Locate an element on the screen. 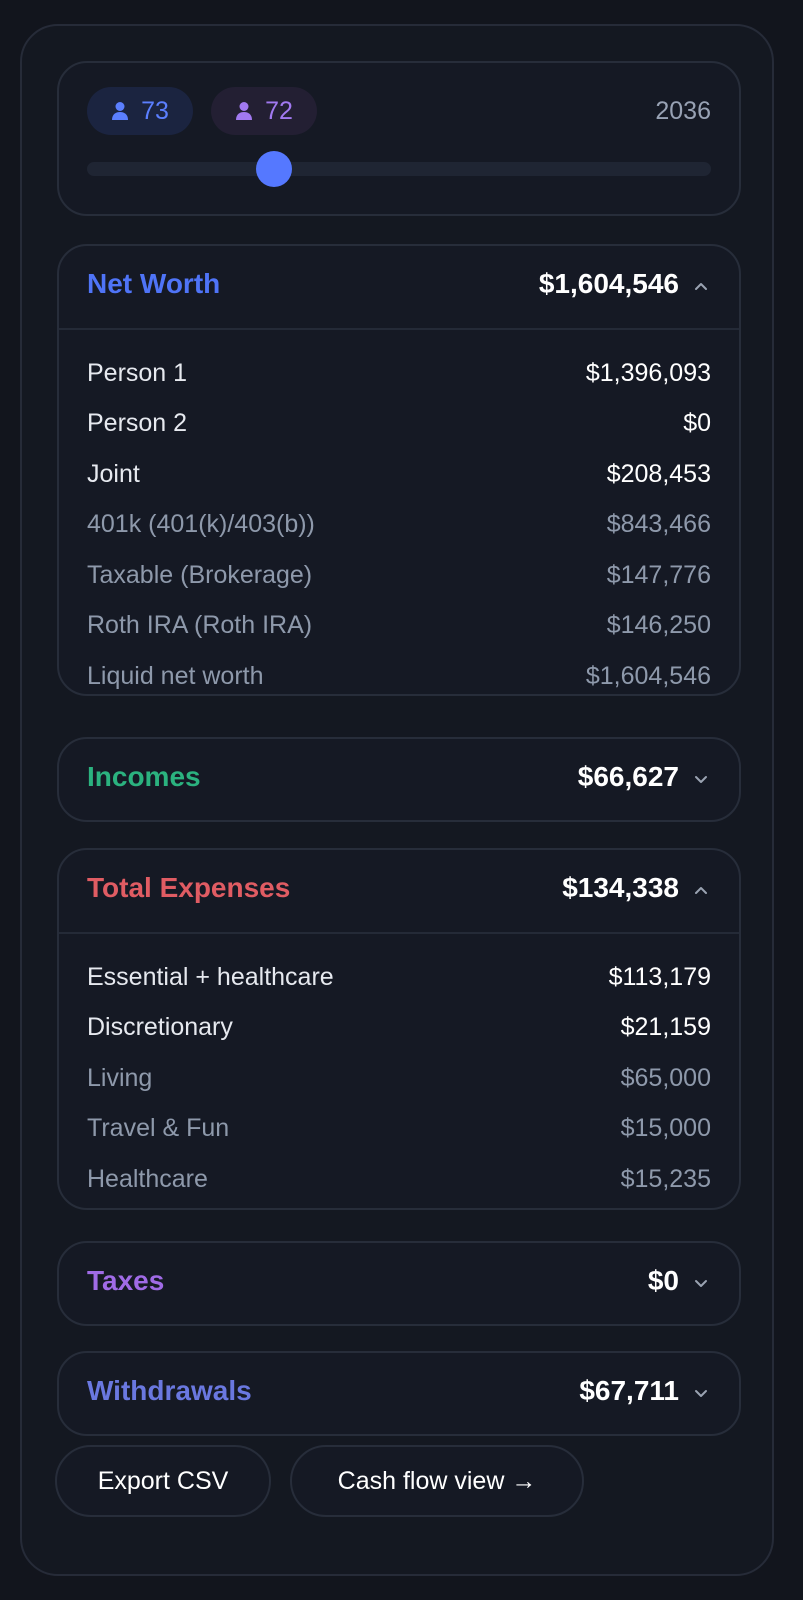 Image resolution: width=803 pixels, height=1600 pixels. row-label: Discretionary is located at coordinates (160, 1027).